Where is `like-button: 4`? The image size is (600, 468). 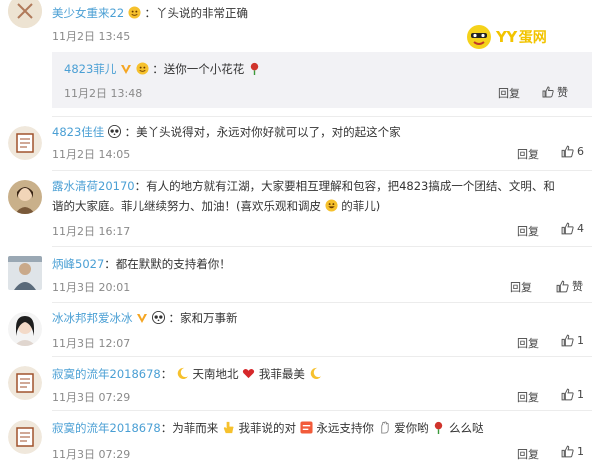 like-button: 4 is located at coordinates (572, 228).